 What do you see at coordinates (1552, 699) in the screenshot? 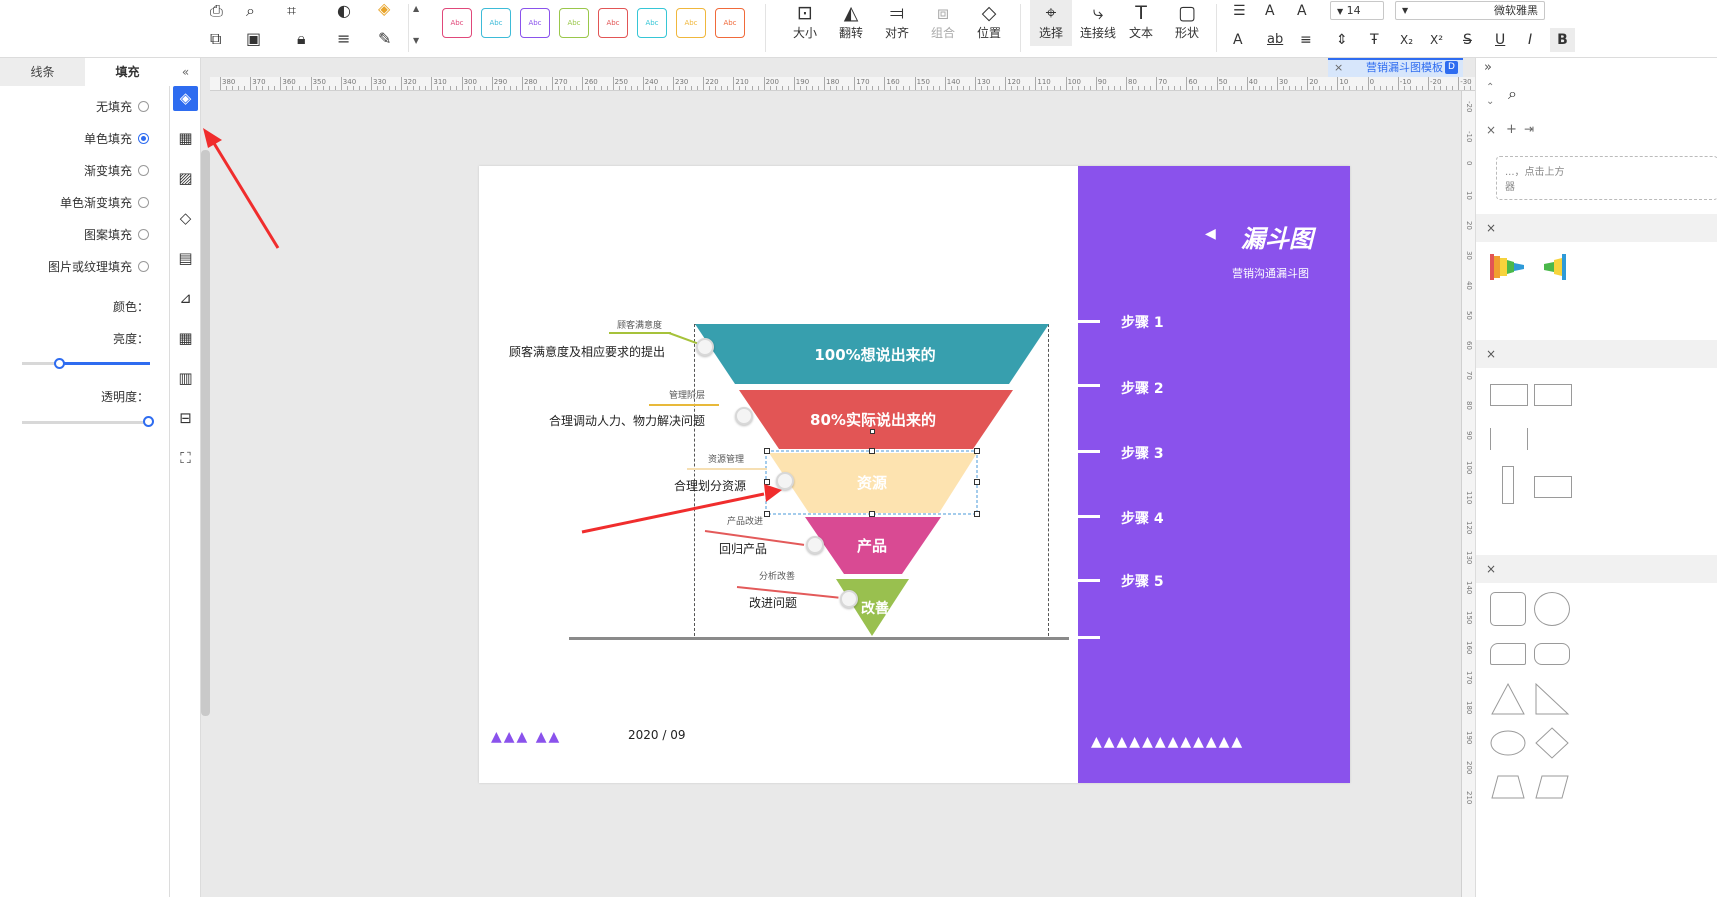
I see `right-triangle-shape` at bounding box center [1552, 699].